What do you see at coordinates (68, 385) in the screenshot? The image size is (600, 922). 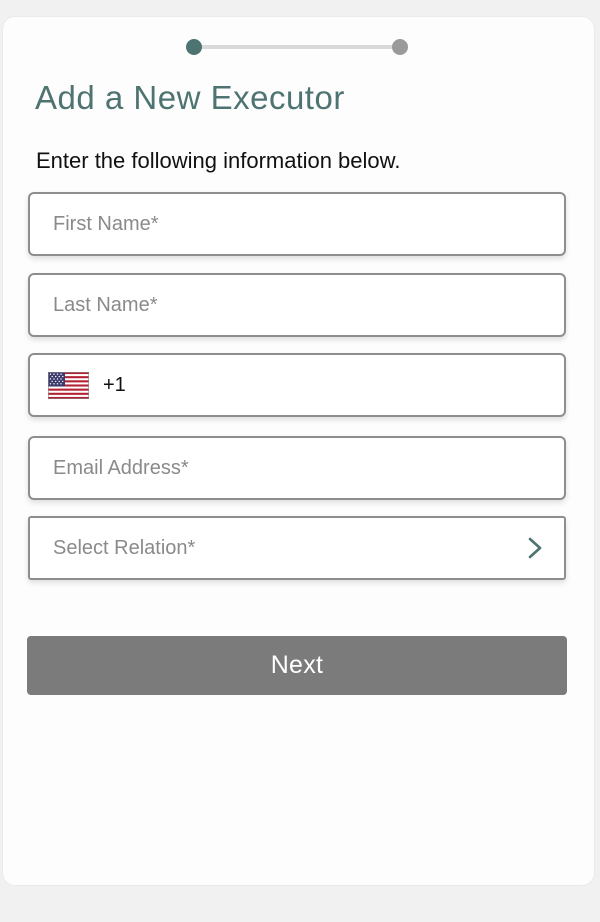 I see `us-flag-icon` at bounding box center [68, 385].